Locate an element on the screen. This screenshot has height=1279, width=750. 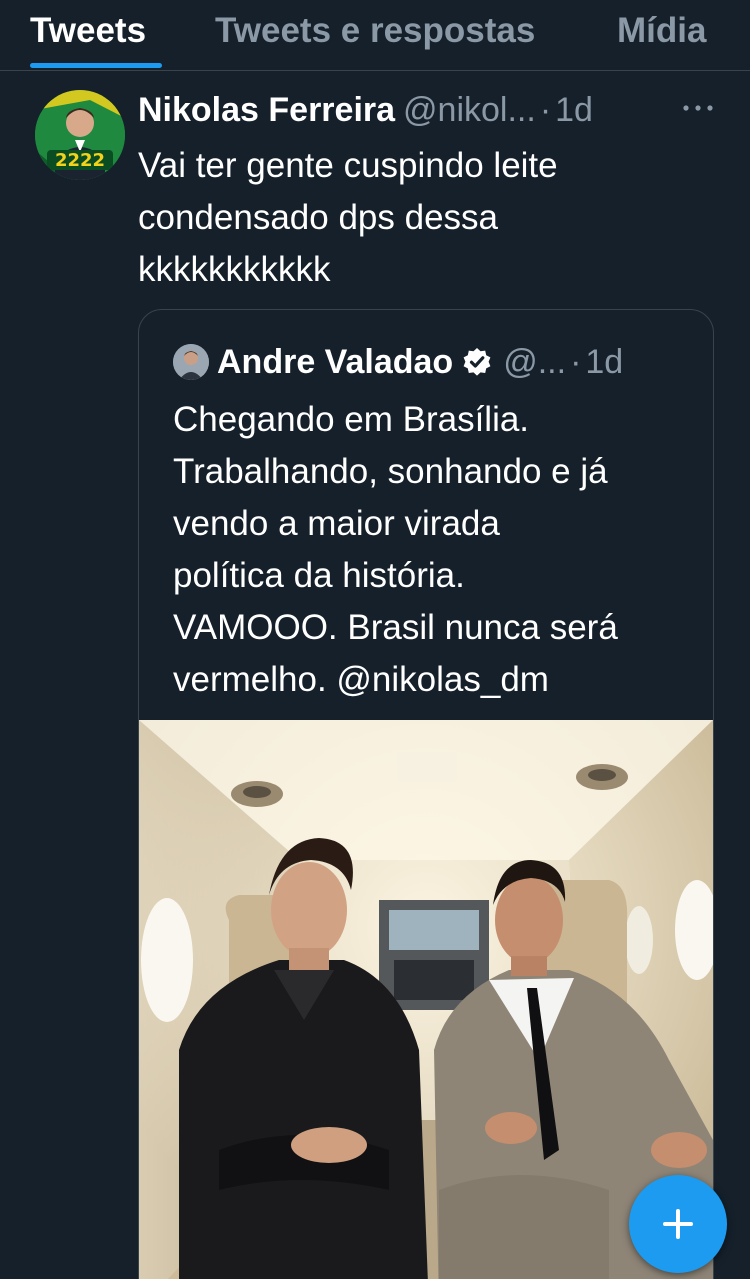
quote-tweet-header: Andre Valadao @... · 1d is located at coordinates (420, 362).